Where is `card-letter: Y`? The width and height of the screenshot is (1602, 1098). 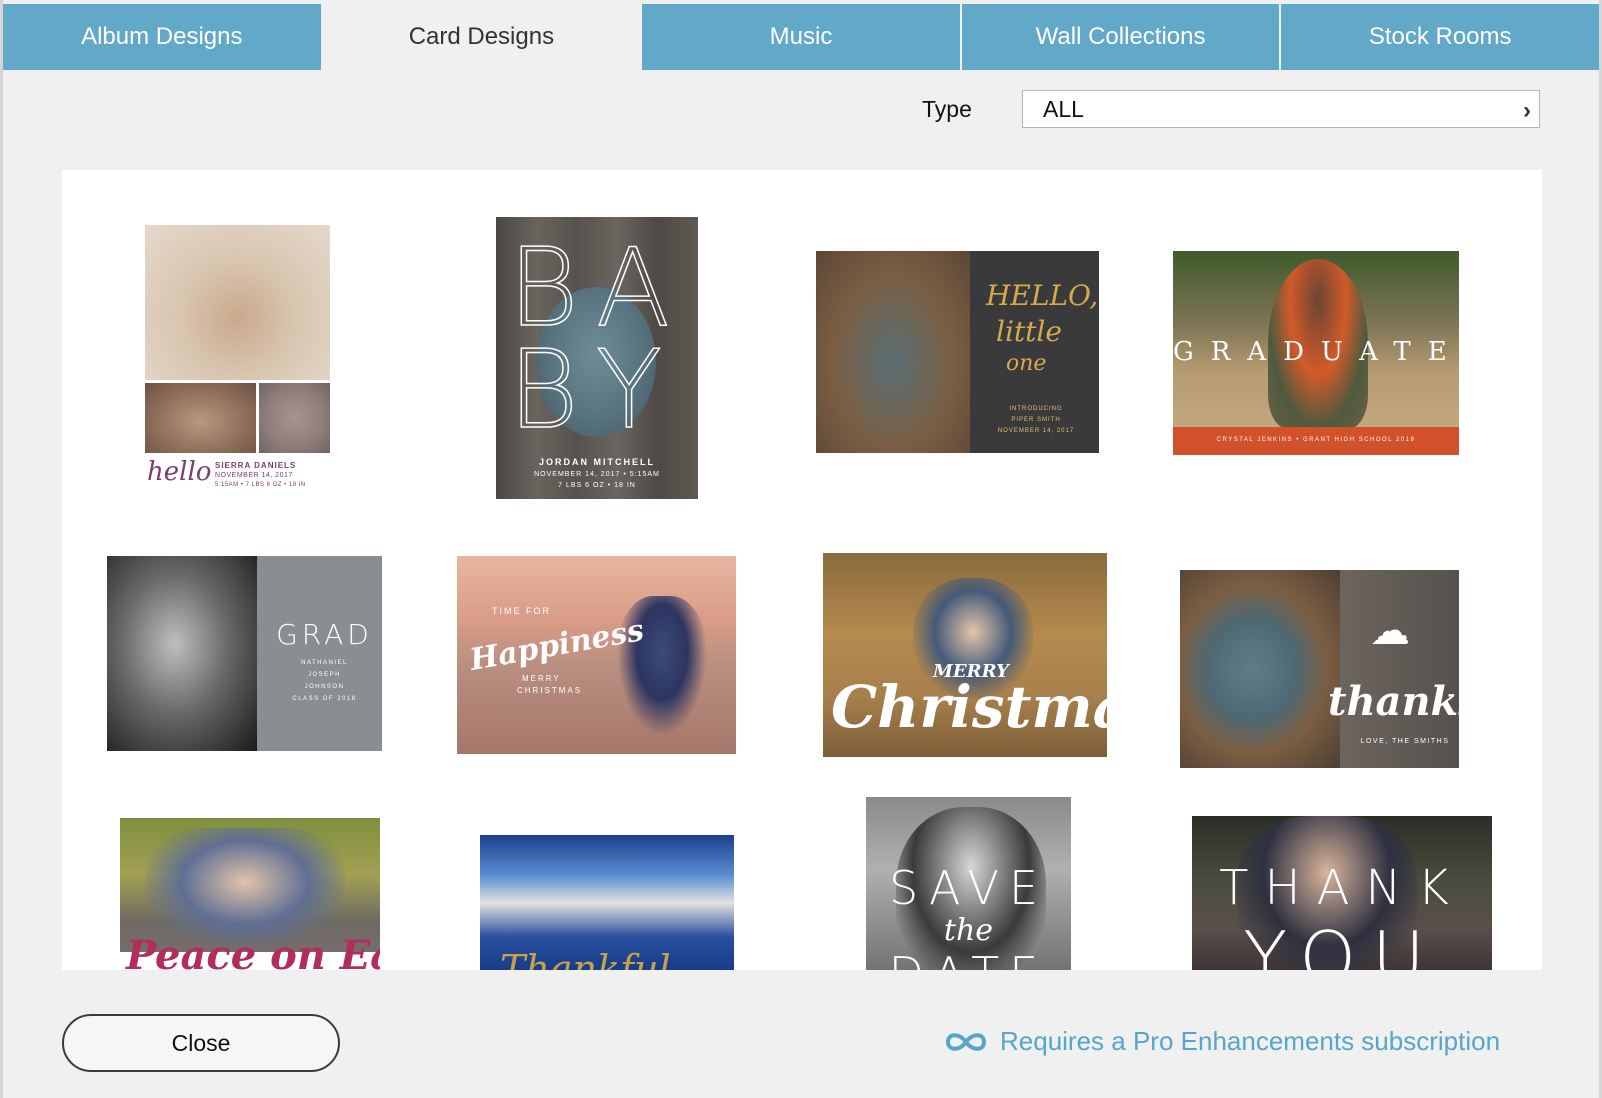 card-letter: Y is located at coordinates (628, 390).